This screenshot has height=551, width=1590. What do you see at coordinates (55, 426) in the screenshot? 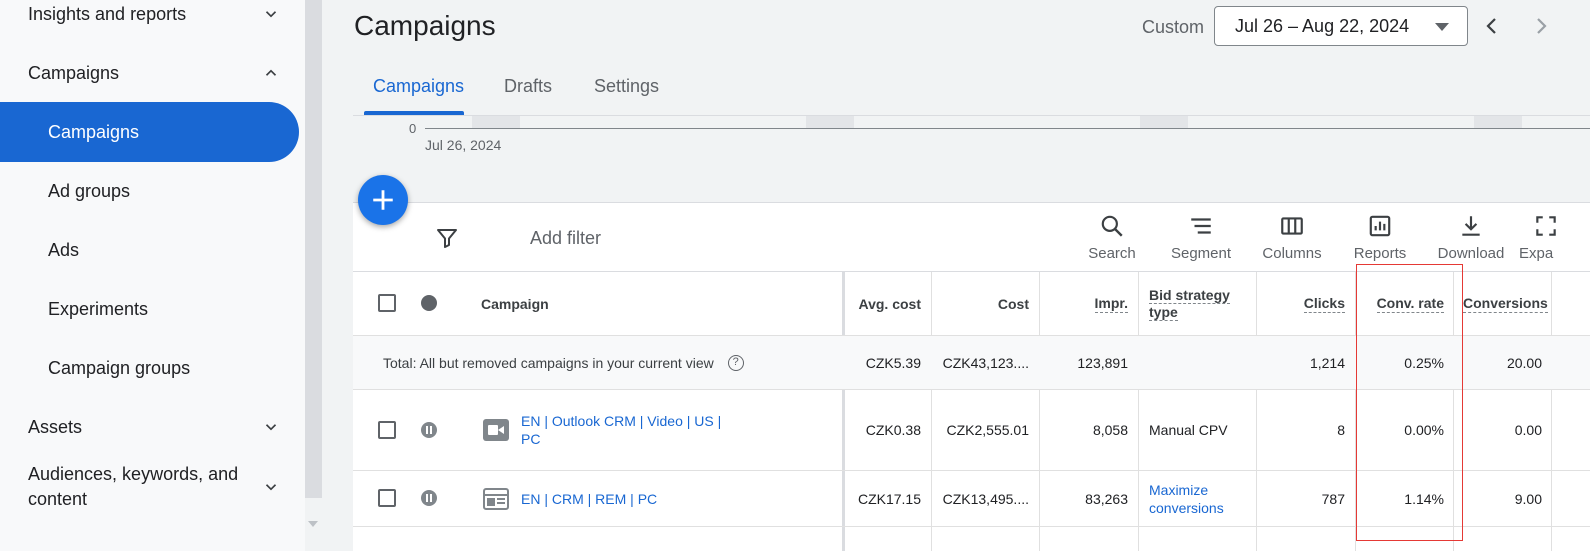
I see `nav-label: Assets` at bounding box center [55, 426].